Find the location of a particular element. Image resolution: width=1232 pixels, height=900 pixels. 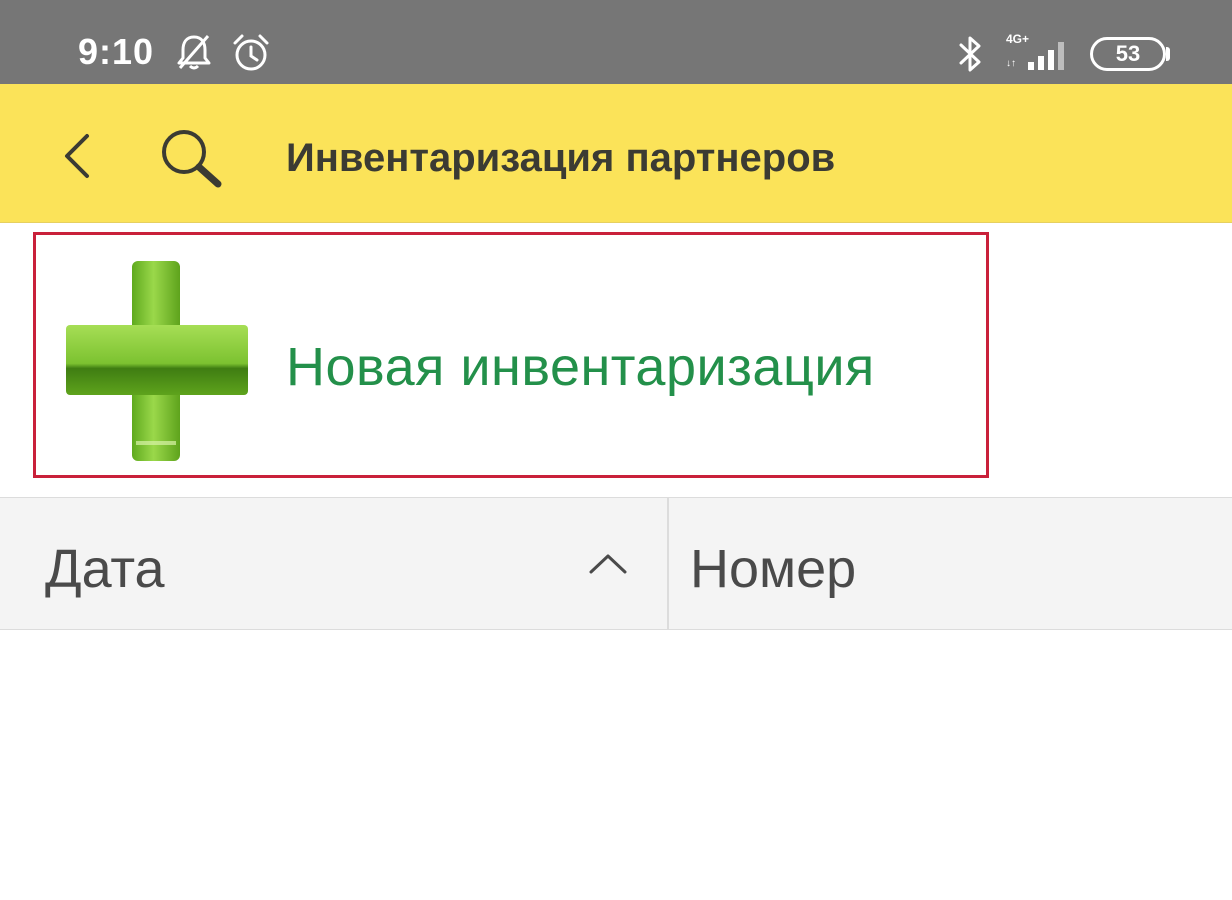

column-header-number: Номер is located at coordinates (951, 563).